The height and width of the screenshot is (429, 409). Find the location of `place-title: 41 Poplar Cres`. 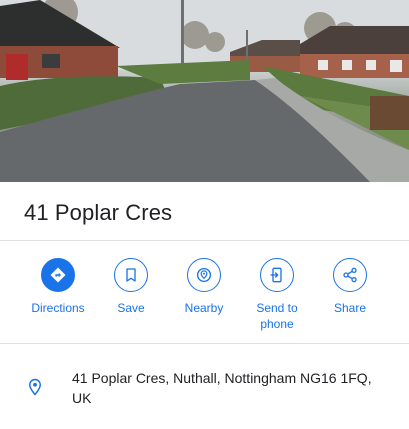

place-title: 41 Poplar Cres is located at coordinates (98, 212).